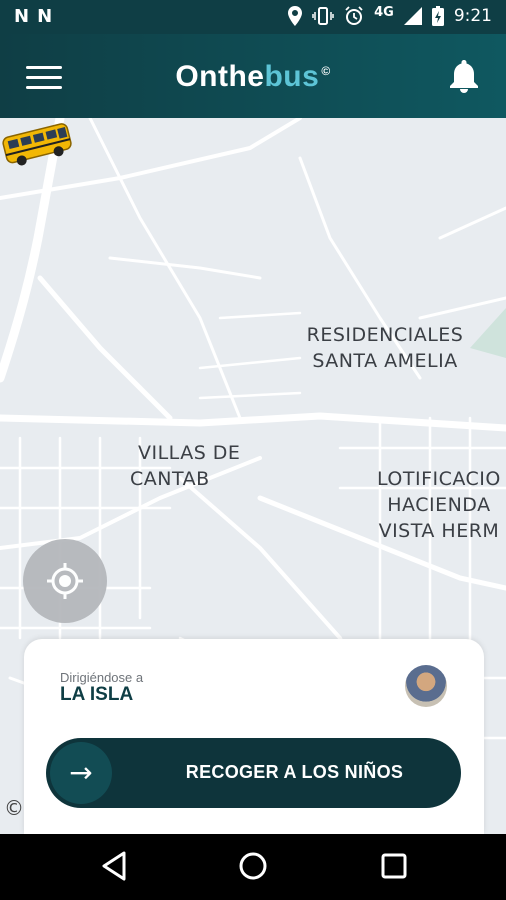 The image size is (506, 900). What do you see at coordinates (220, 76) in the screenshot?
I see `logo-part-1: Onthe` at bounding box center [220, 76].